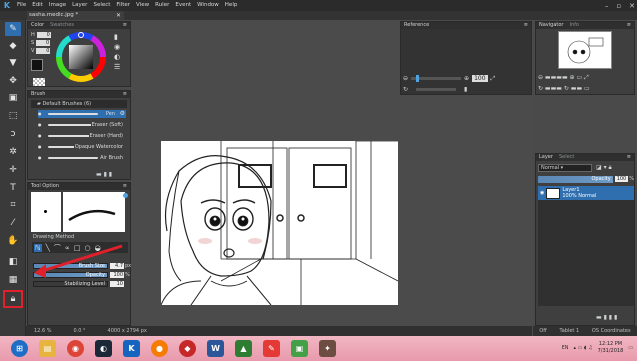 The width and height of the screenshot is (637, 361). I want to click on stabilizing-row: Stabilizing Level 10, so click(82, 283).